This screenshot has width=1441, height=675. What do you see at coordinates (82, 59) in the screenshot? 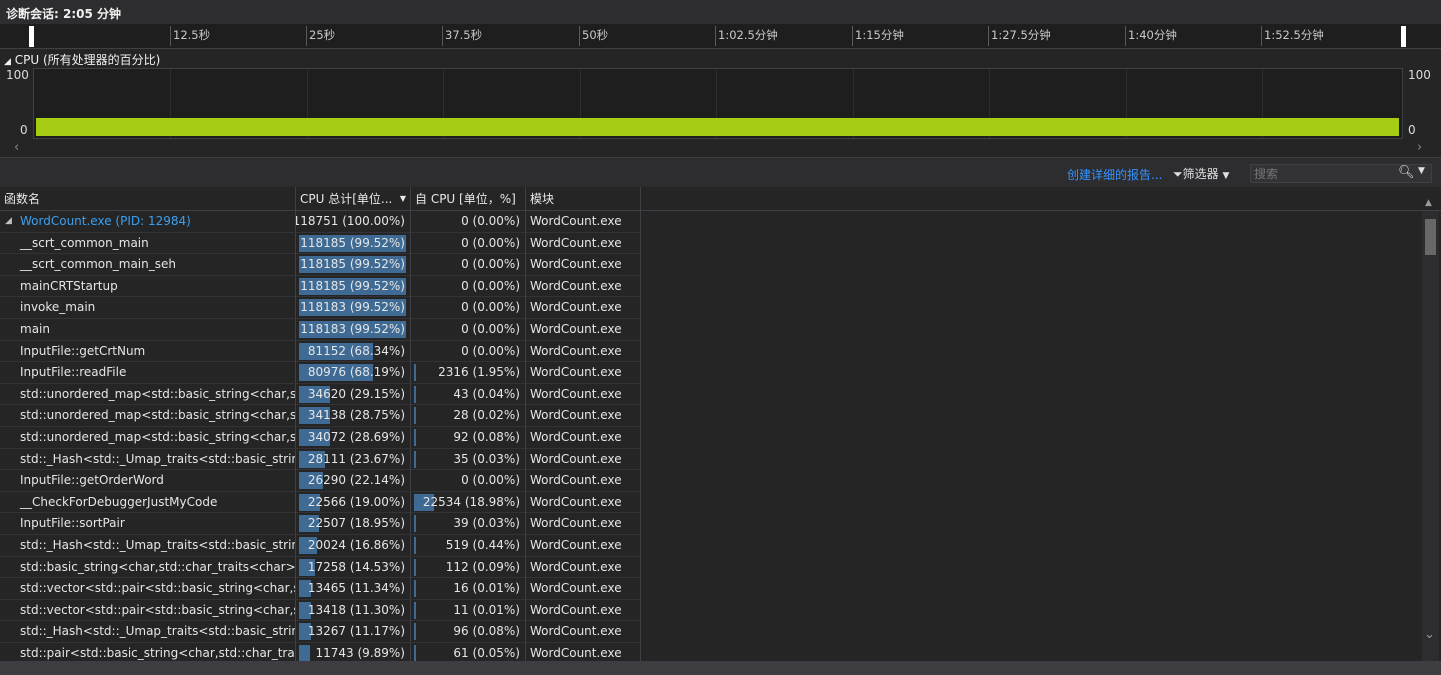
I see `cpu-title: ◢ CPU (所有处理器的百分比)` at bounding box center [82, 59].